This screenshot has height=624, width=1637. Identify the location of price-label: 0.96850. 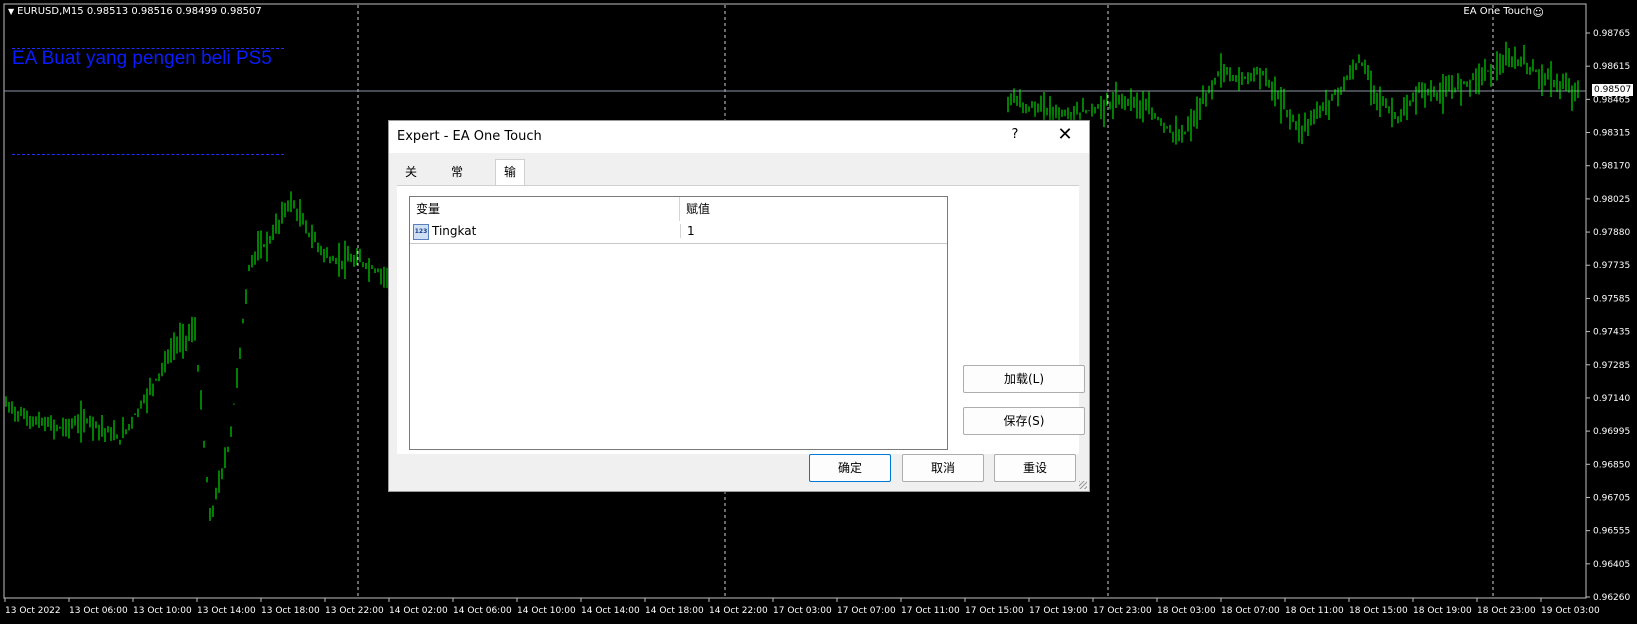
(1611, 465).